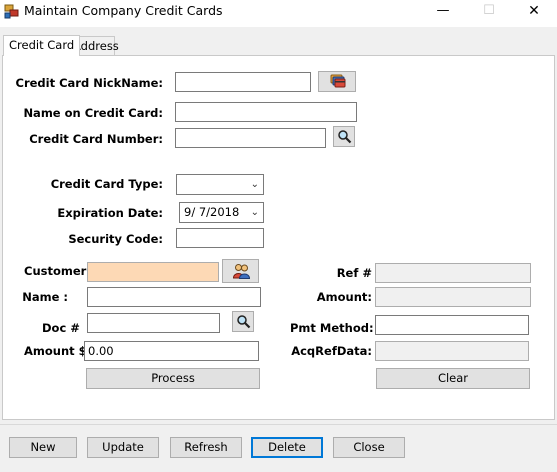 Image resolution: width=557 pixels, height=472 pixels. I want to click on maximize-button: ☐, so click(489, 12).